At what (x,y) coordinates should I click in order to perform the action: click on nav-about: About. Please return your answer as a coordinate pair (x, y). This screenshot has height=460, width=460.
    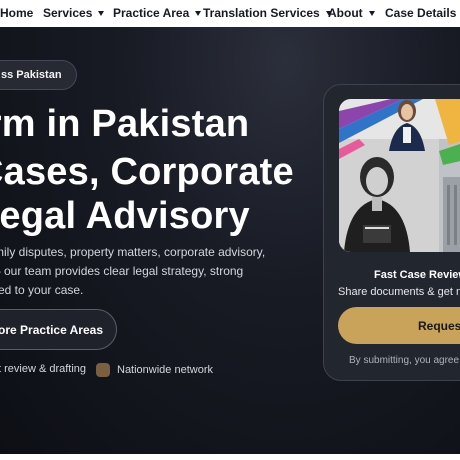
    Looking at the image, I should click on (351, 13).